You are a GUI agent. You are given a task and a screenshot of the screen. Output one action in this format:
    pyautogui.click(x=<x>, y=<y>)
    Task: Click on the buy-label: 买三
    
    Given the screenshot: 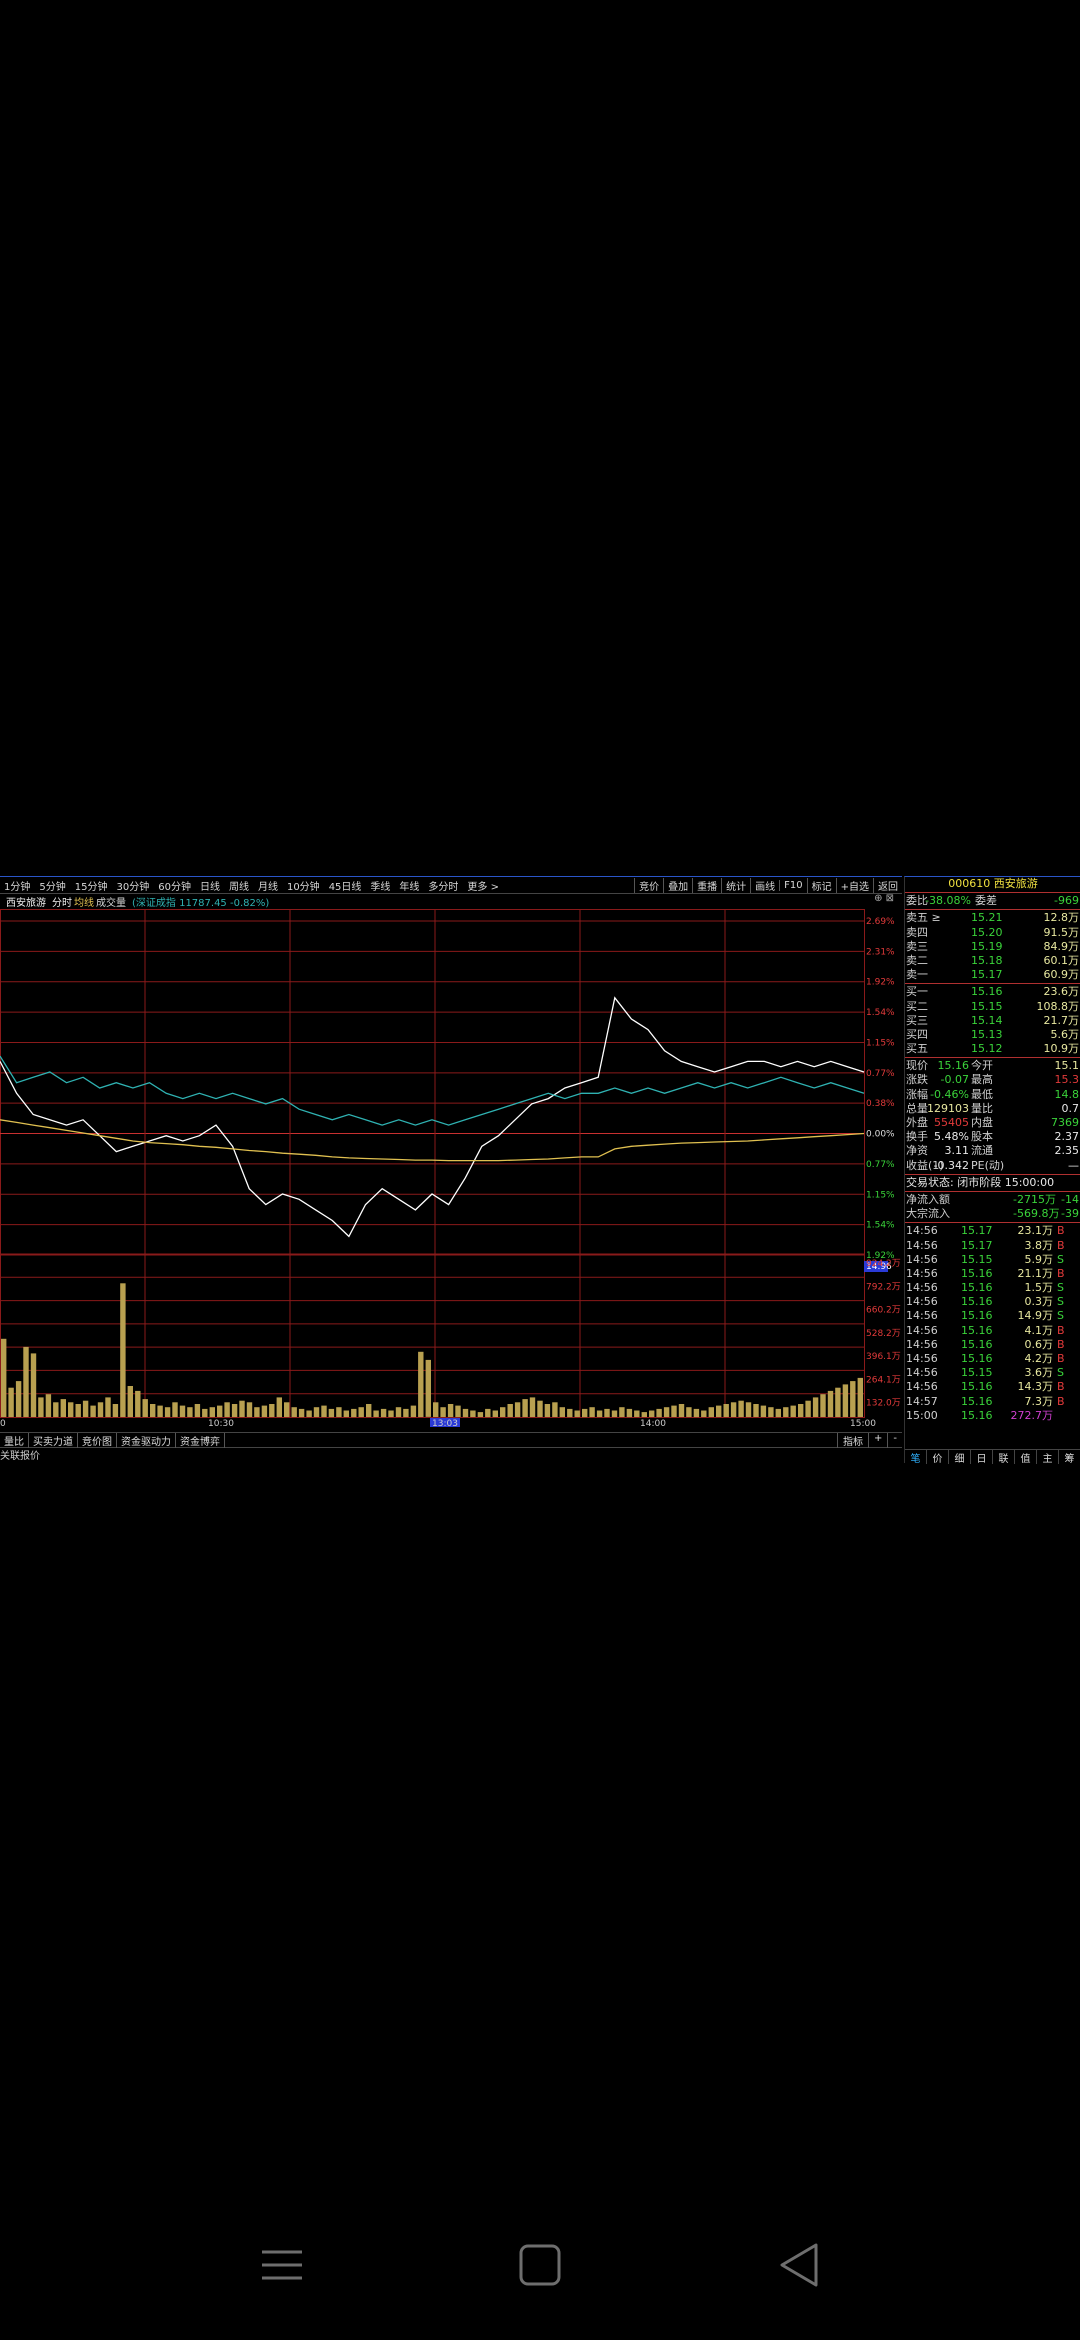 What is the action you would take?
    pyautogui.click(x=917, y=1020)
    